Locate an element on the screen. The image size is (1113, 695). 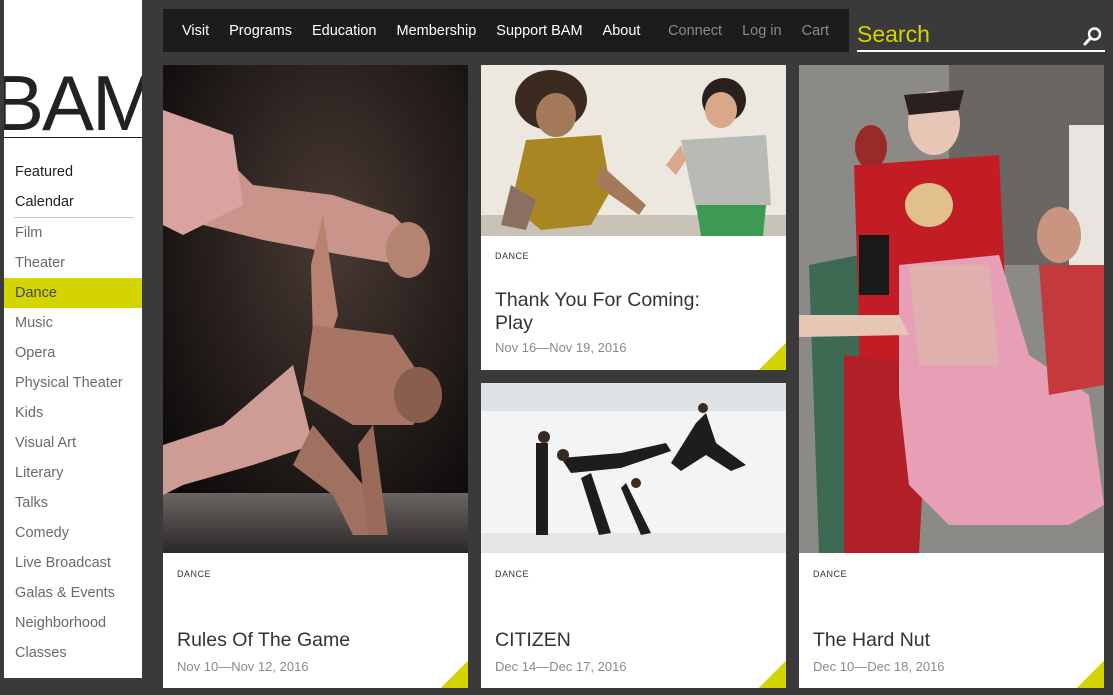
event-dates: Dec 10—Dec 18, 2016 is located at coordinates (879, 666).